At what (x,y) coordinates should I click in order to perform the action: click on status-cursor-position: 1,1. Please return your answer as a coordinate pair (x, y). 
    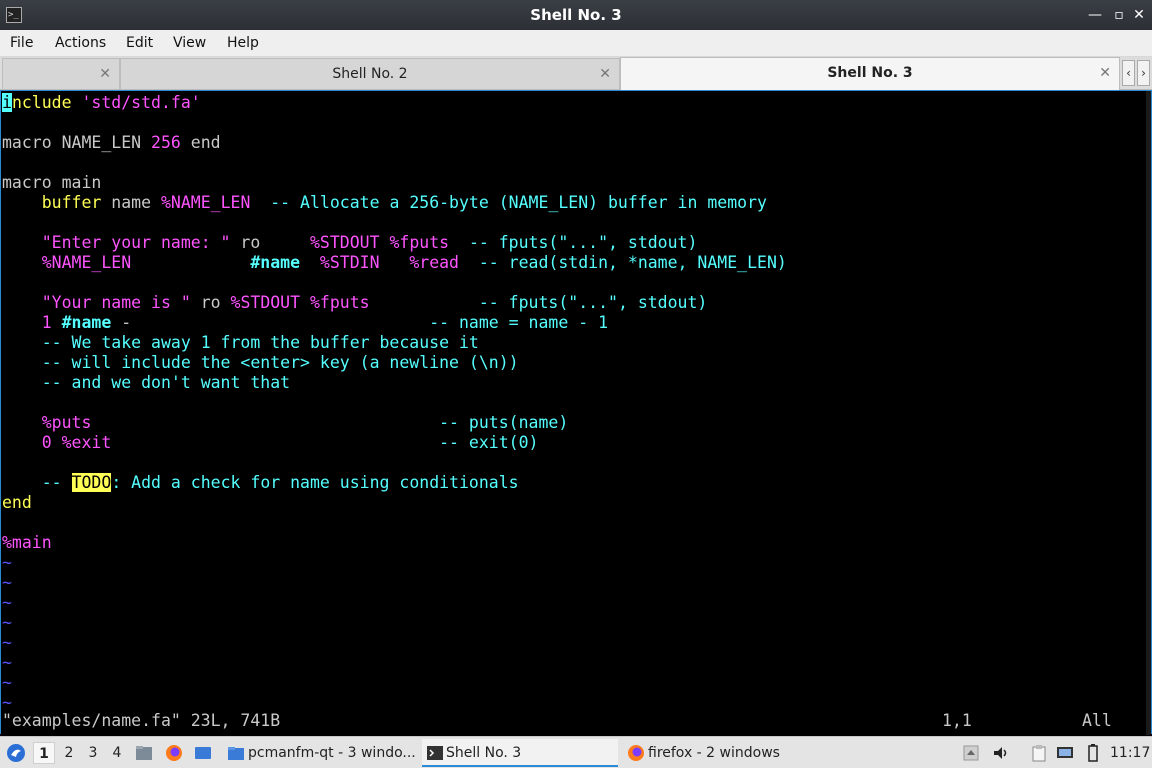
    Looking at the image, I should click on (957, 720).